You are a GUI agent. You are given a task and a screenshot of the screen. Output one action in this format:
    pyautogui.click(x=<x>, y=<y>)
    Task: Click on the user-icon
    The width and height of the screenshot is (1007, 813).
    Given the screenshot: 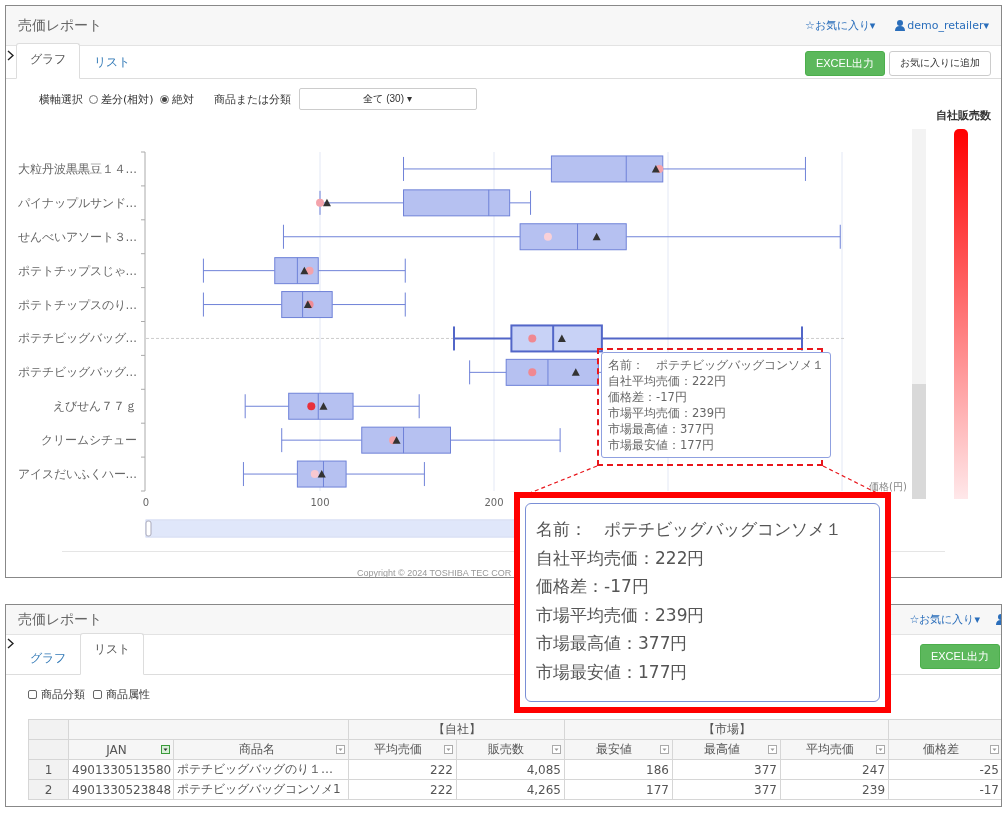 What is the action you would take?
    pyautogui.click(x=900, y=25)
    